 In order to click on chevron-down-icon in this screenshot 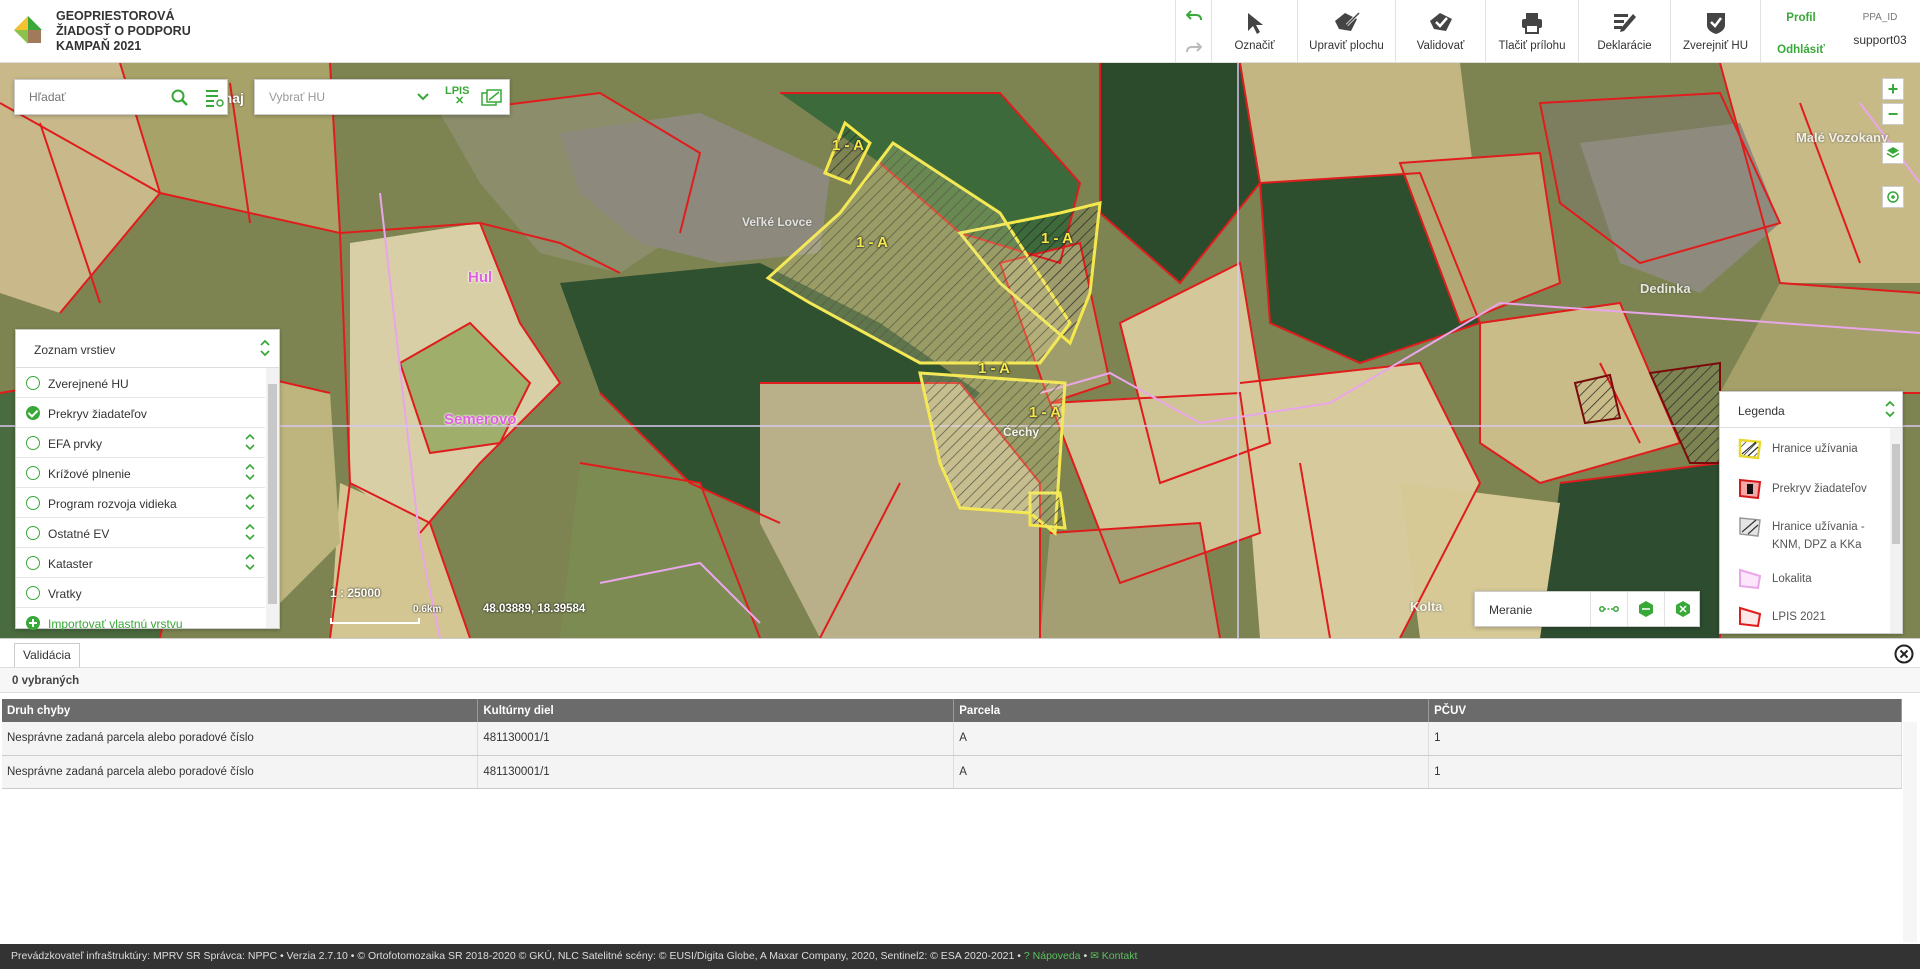, I will do `click(423, 97)`.